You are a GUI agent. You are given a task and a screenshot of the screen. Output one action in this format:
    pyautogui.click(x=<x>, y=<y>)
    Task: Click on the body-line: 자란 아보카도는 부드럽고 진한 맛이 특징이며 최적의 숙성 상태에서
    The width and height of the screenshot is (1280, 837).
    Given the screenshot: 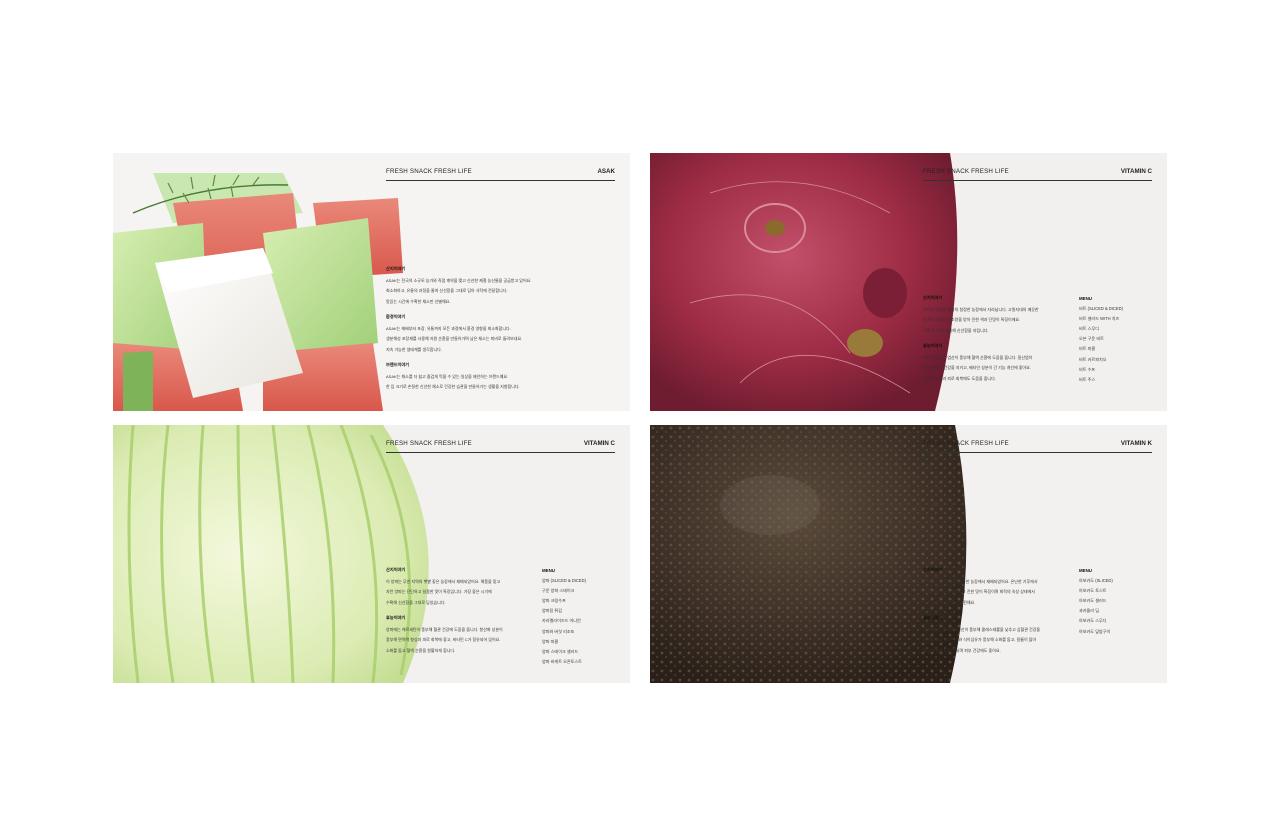 What is the action you would take?
    pyautogui.click(x=979, y=591)
    